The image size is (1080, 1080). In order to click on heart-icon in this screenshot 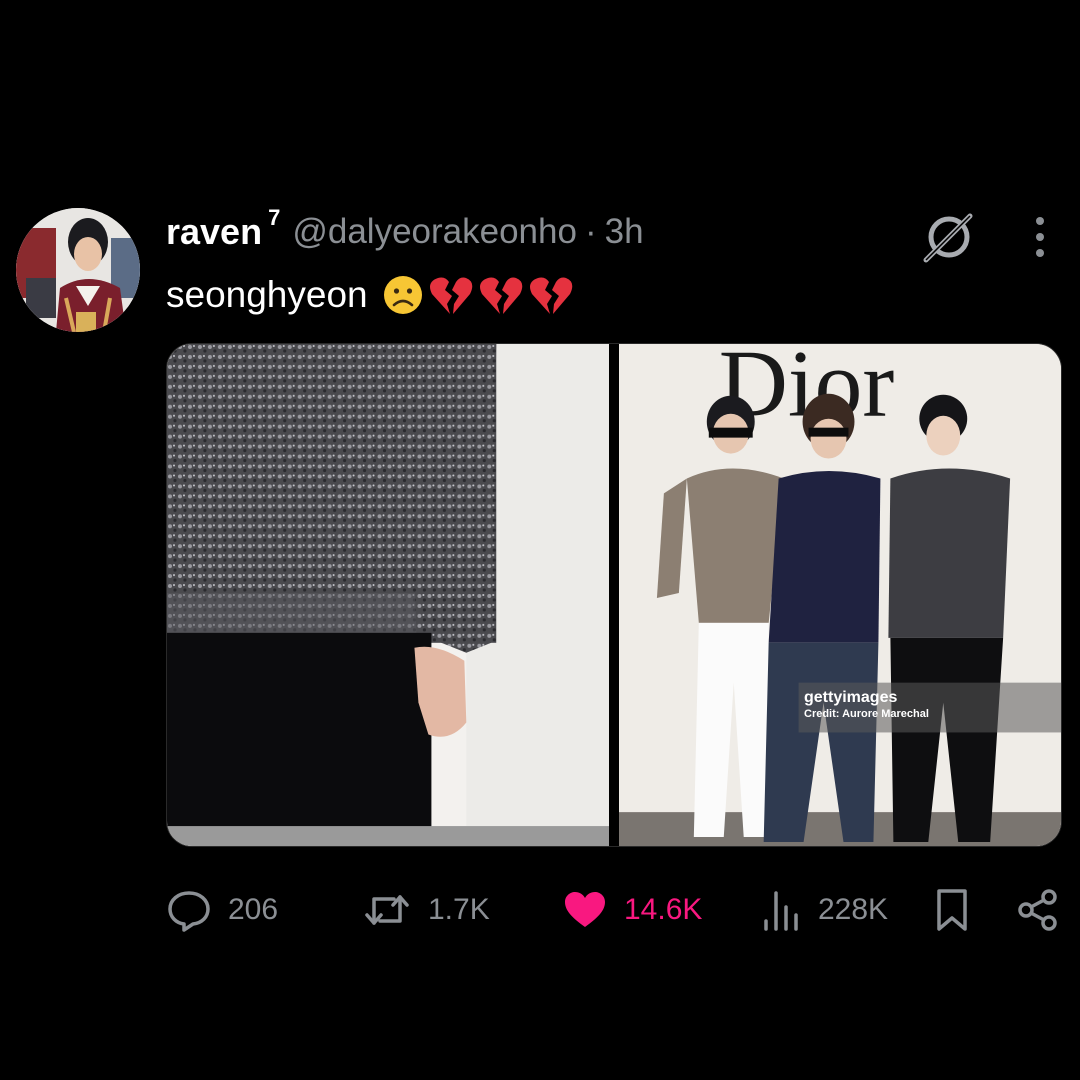, I will do `click(585, 909)`.